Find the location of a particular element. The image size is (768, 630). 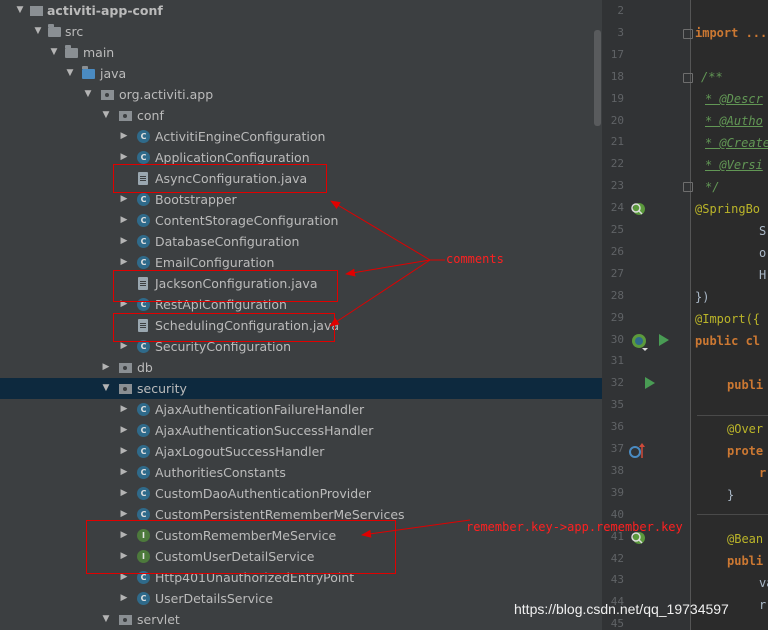

highlight-box-jackson is located at coordinates (225, 286).